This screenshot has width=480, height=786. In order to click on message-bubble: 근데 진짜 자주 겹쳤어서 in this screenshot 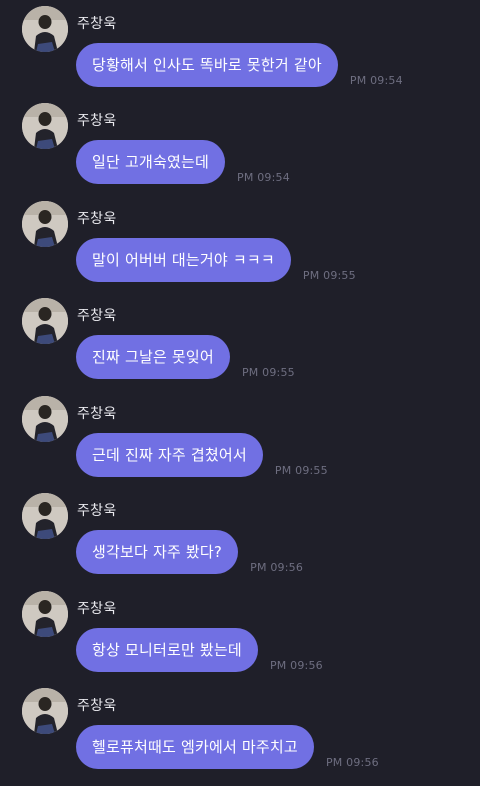, I will do `click(169, 455)`.